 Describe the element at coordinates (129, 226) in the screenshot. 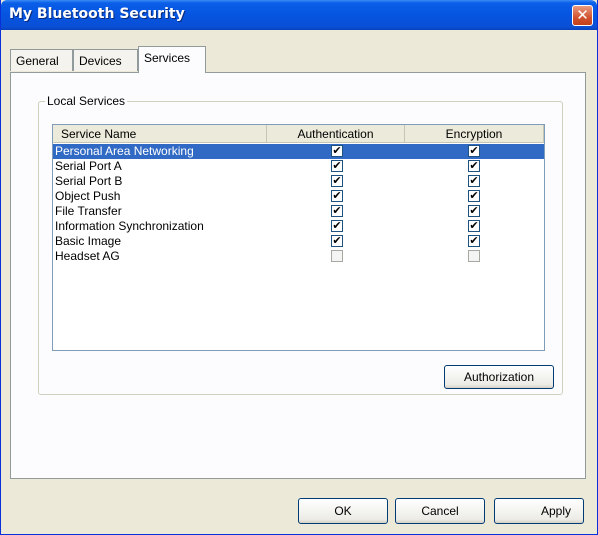

I see `service-name: Information Synchronization` at that location.